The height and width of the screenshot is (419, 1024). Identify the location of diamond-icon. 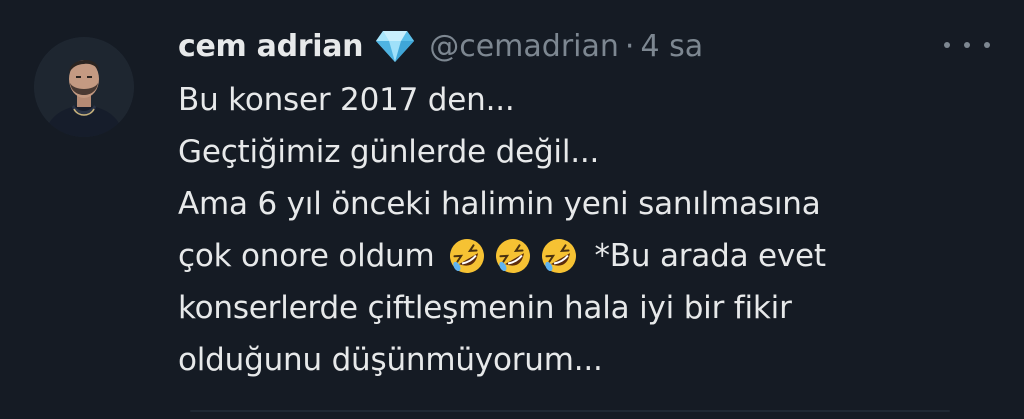
(395, 46).